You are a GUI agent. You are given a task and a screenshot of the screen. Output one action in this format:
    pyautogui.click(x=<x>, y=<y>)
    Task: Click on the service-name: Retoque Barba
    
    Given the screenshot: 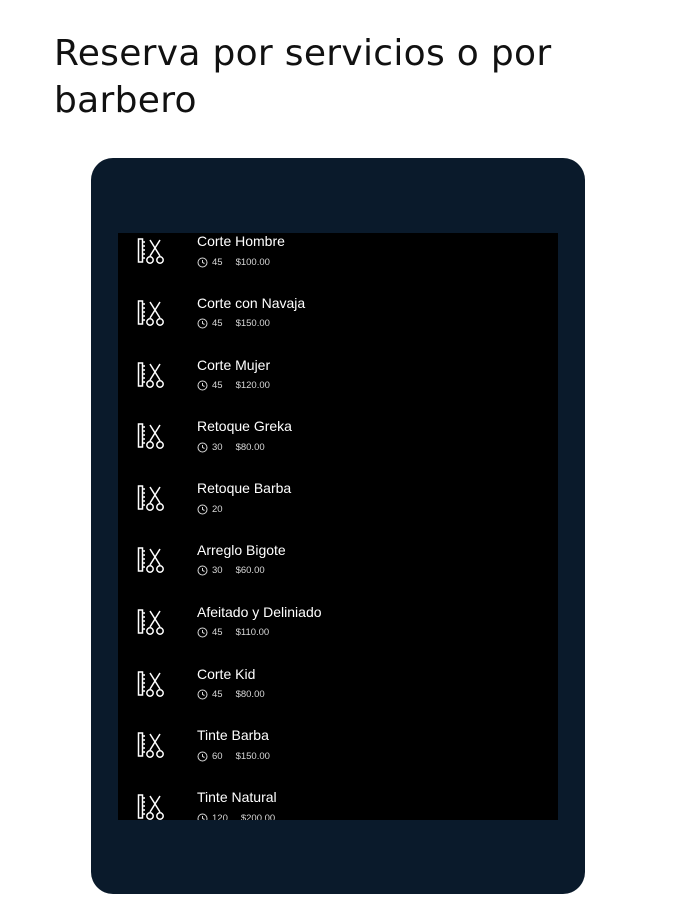 What is the action you would take?
    pyautogui.click(x=244, y=488)
    